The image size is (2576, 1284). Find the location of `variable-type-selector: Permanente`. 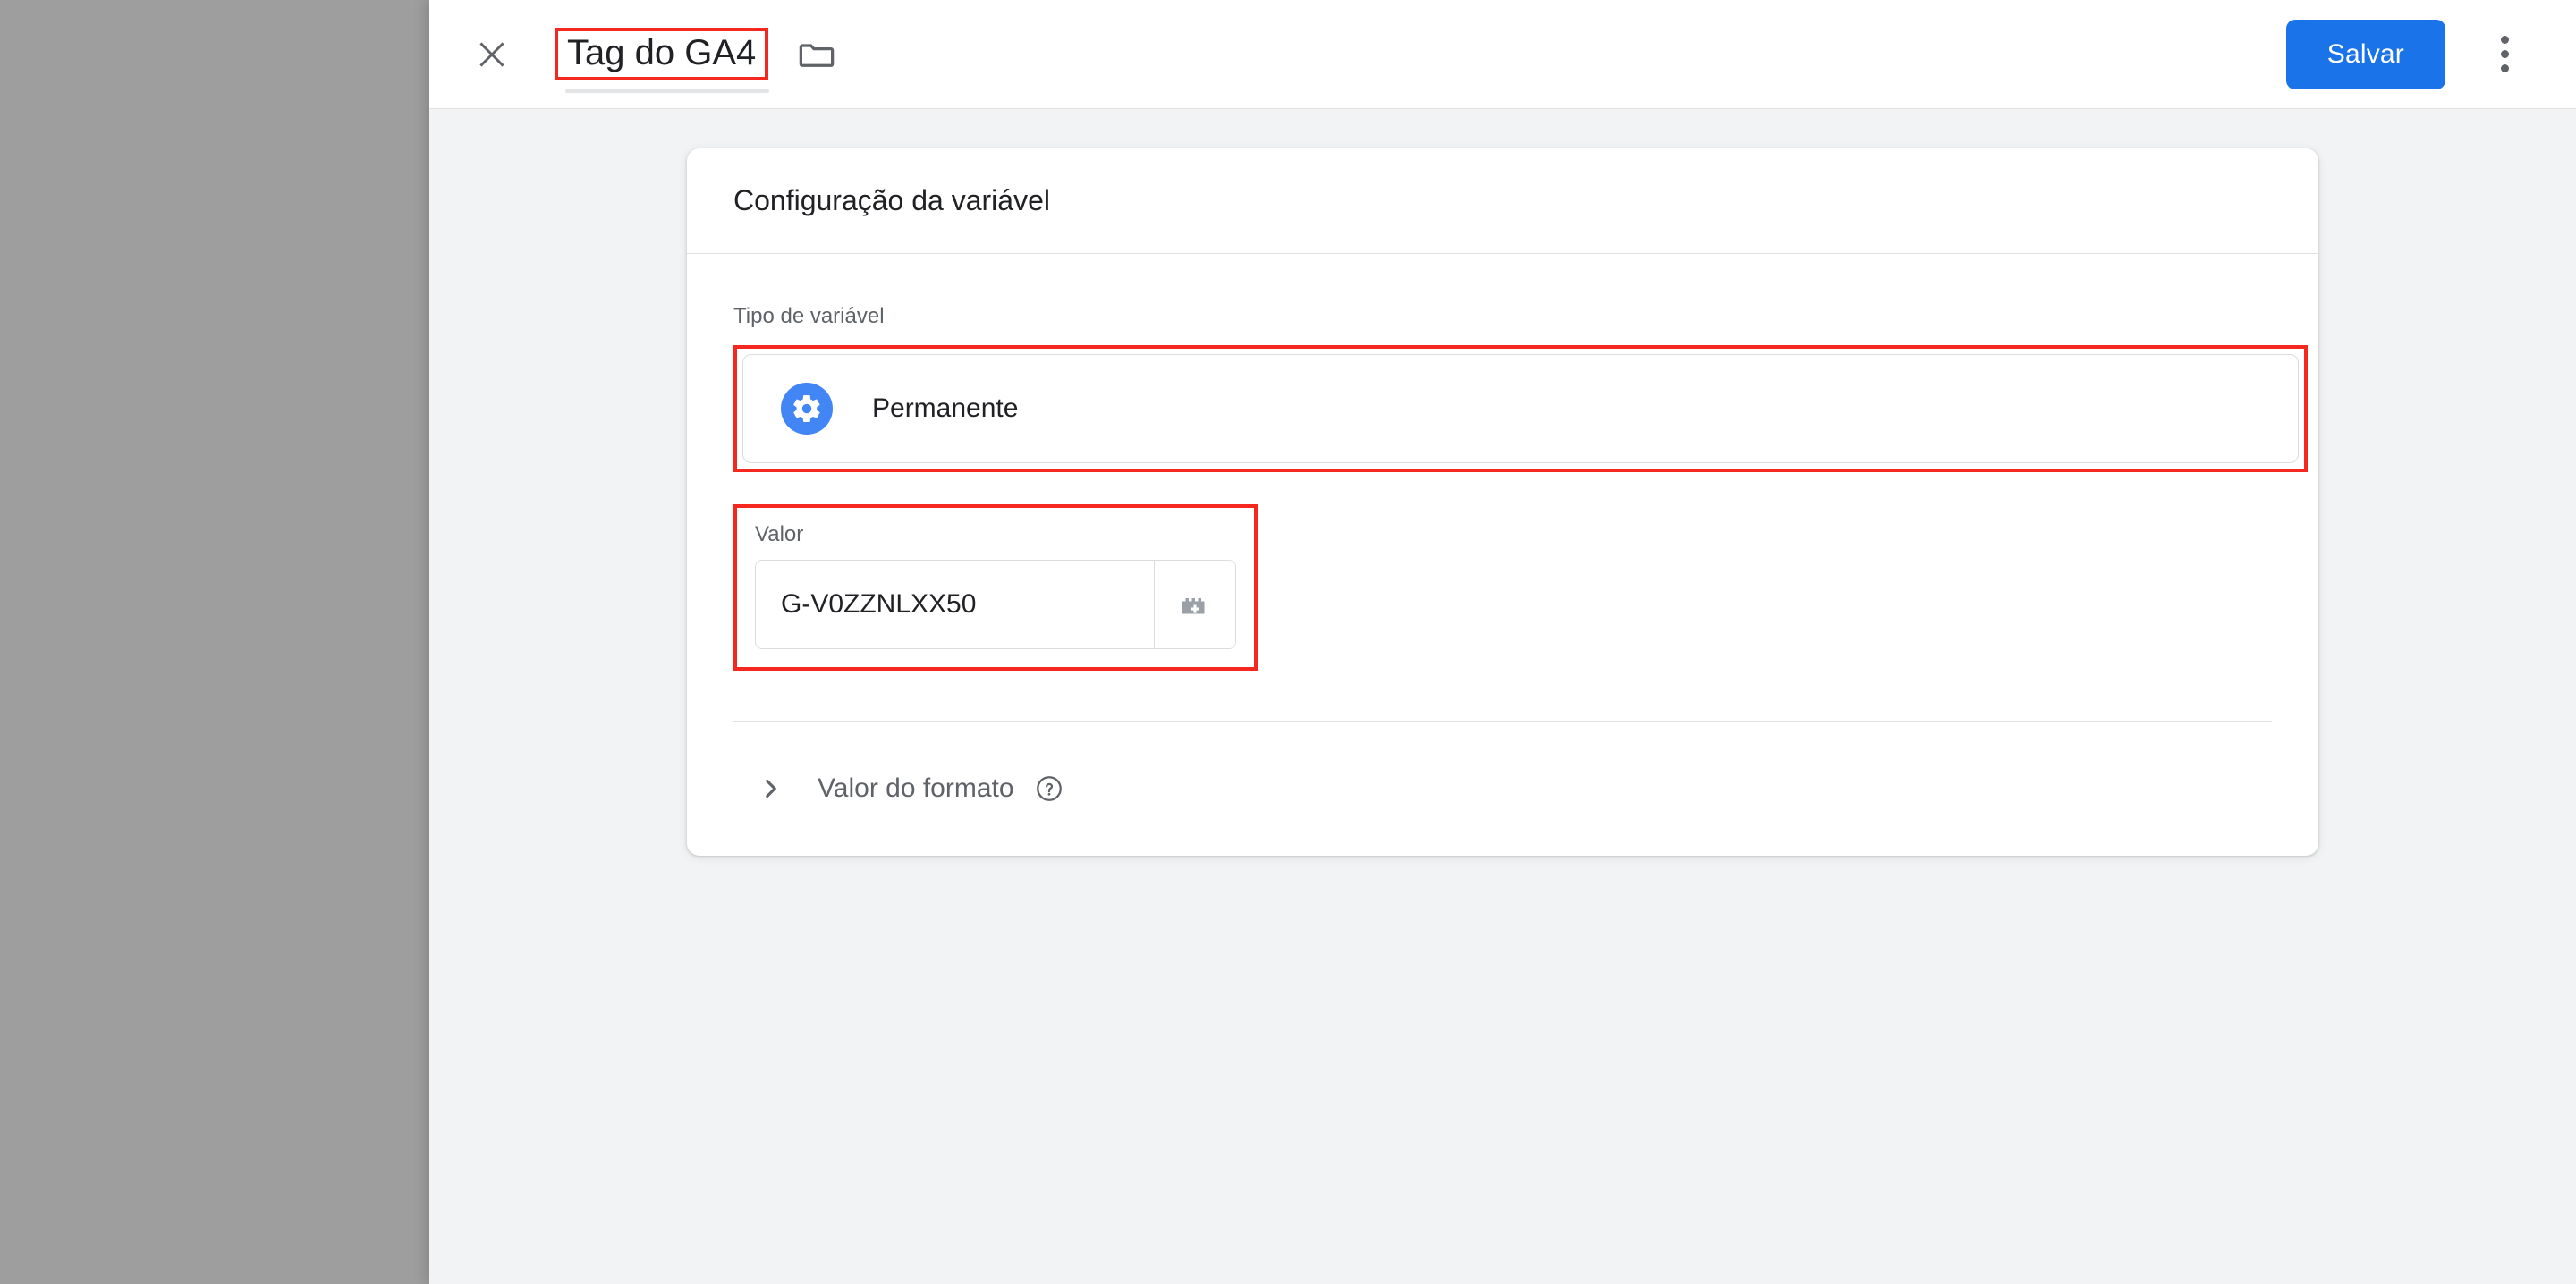

variable-type-selector: Permanente is located at coordinates (1520, 408).